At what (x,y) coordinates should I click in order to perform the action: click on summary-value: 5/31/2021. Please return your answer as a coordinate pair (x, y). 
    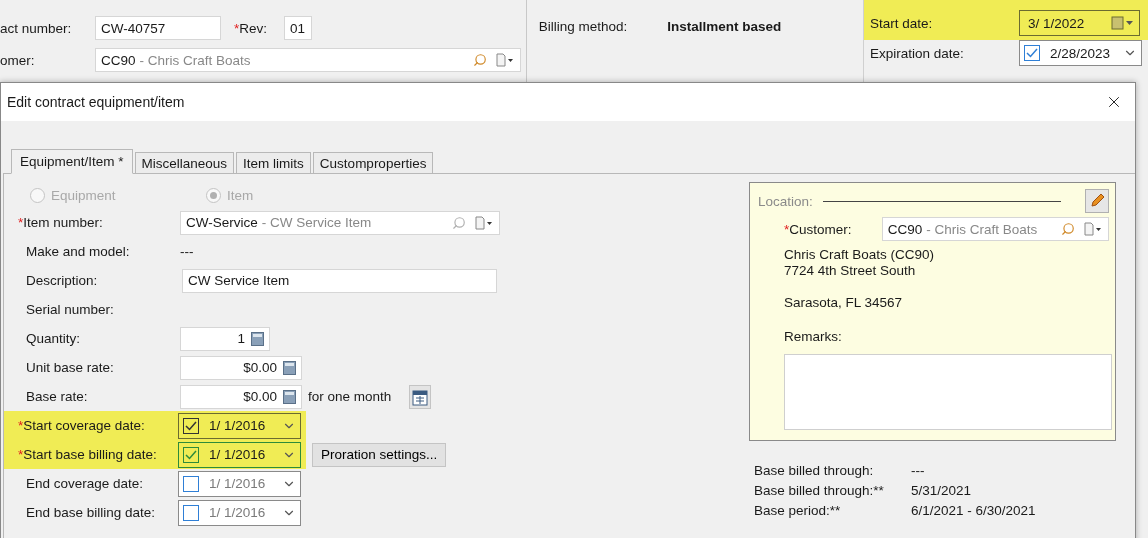
    Looking at the image, I should click on (941, 490).